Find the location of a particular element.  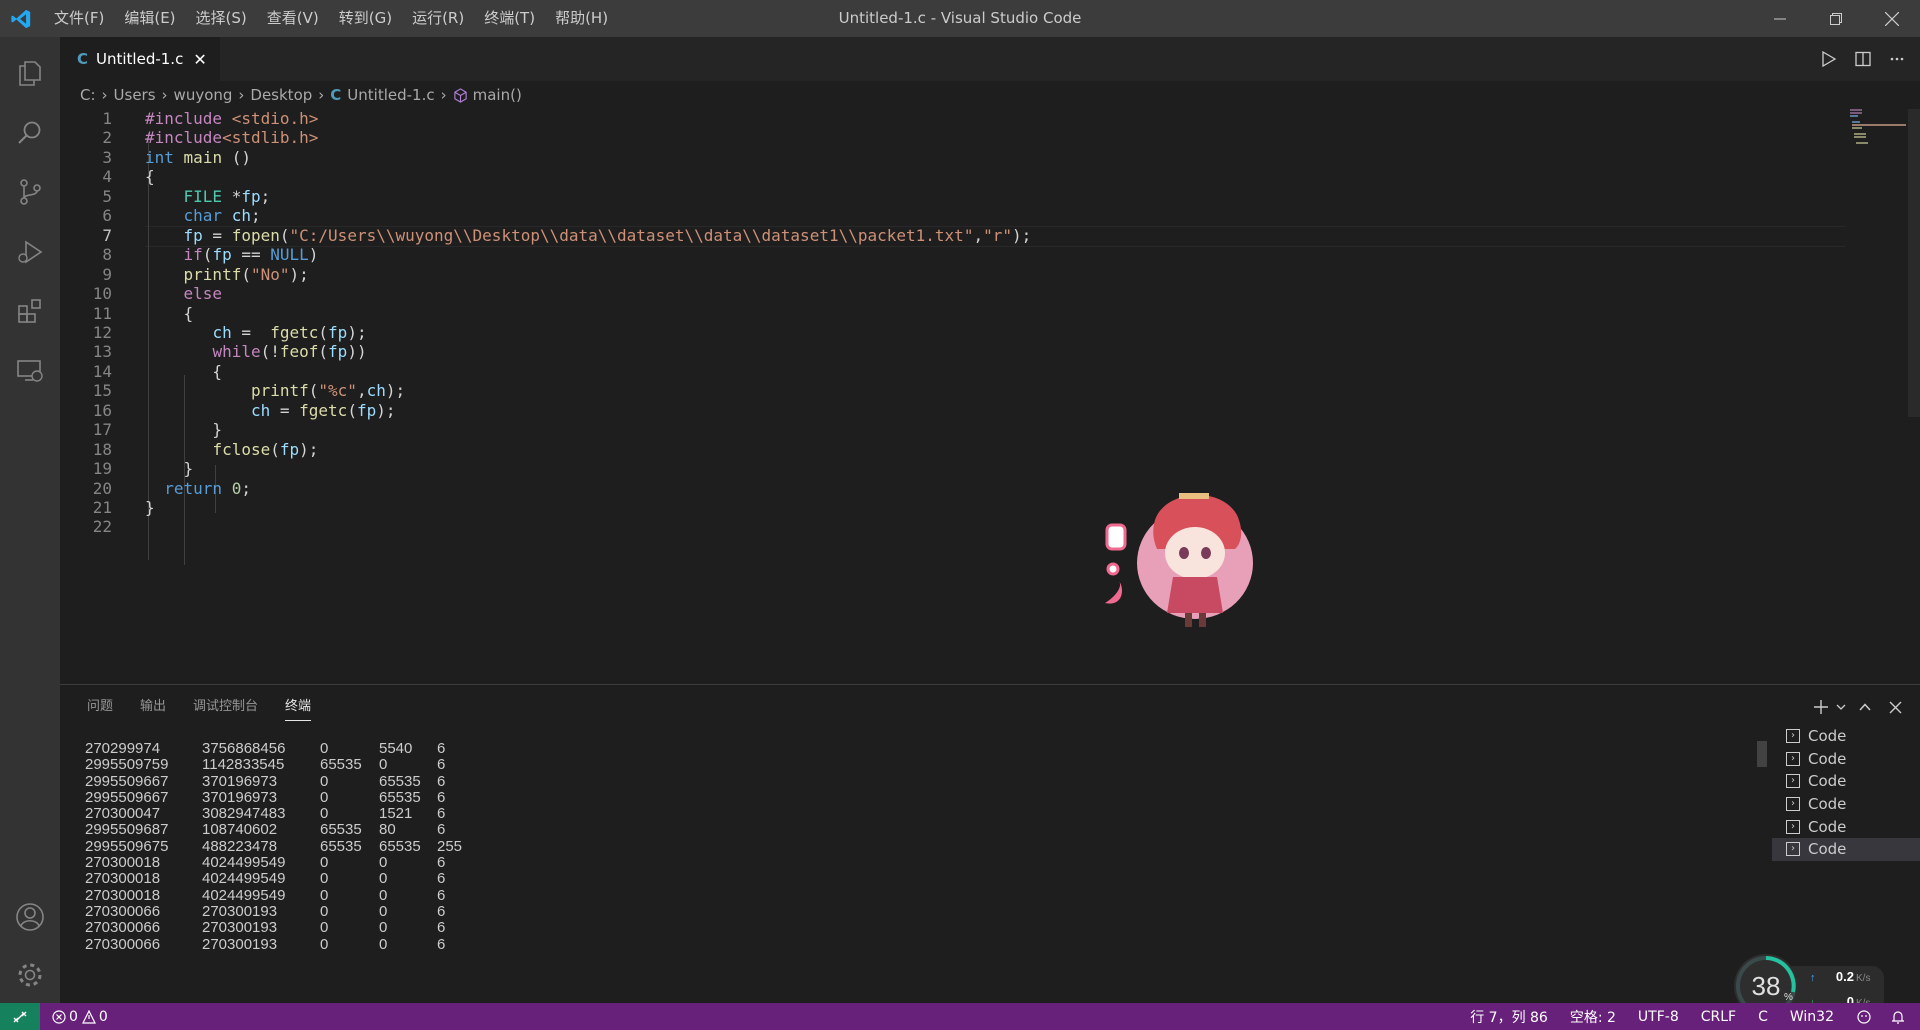

code-text: return 0; is located at coordinates (207, 488).